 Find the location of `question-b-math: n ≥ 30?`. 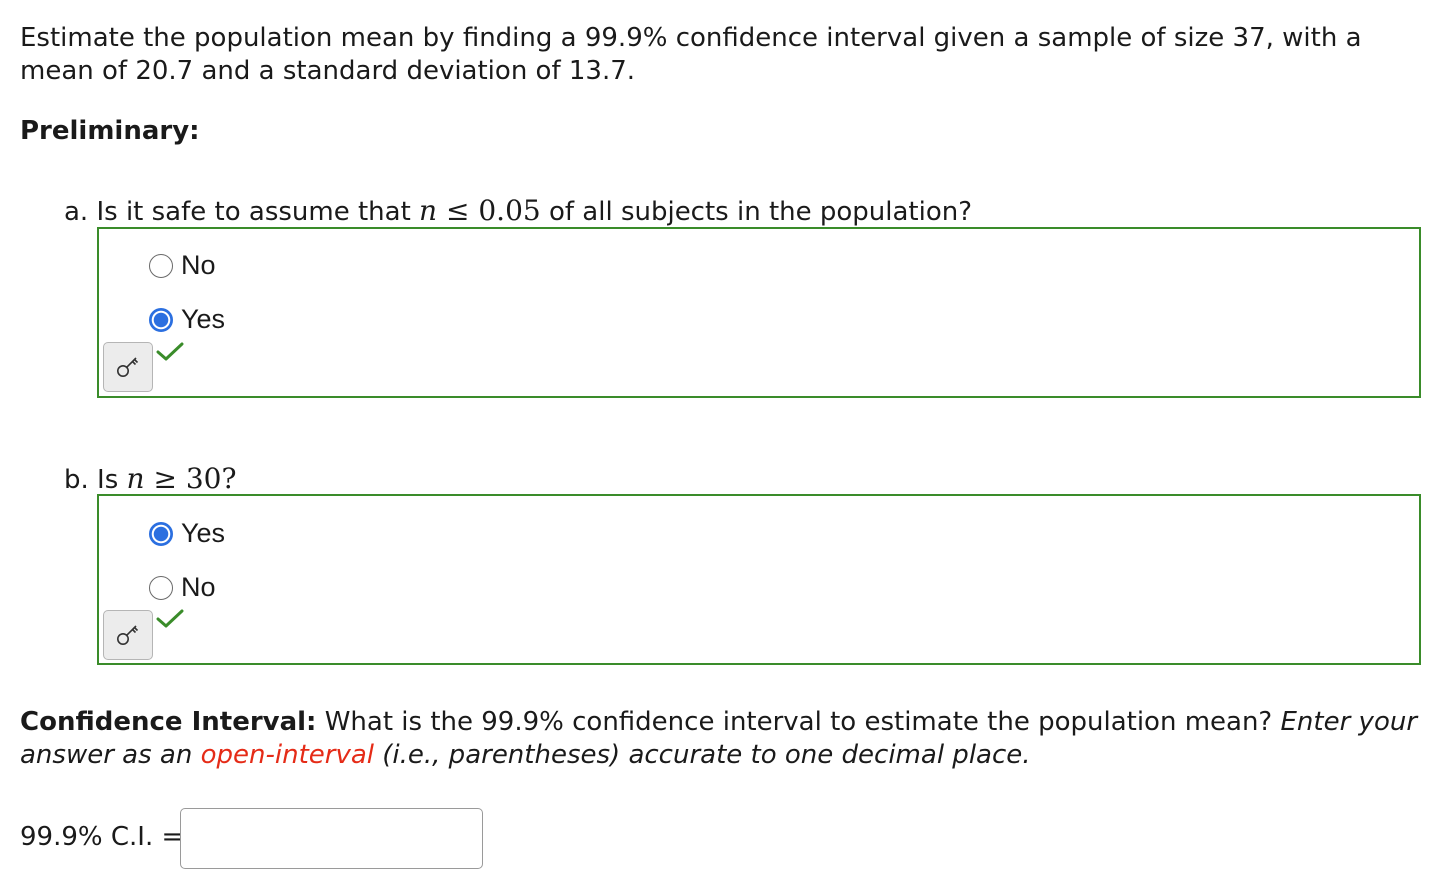

question-b-math: n ≥ 30? is located at coordinates (182, 478).